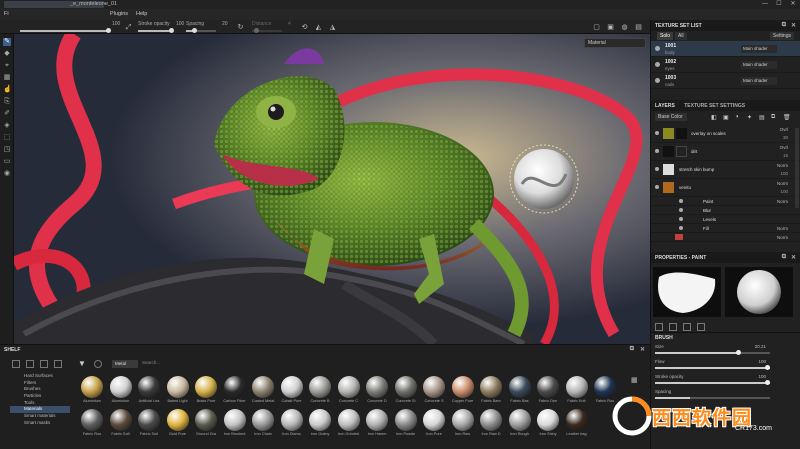 Image resolution: width=800 pixels, height=449 pixels. I want to click on category-brushes: Brushes, so click(40, 389).